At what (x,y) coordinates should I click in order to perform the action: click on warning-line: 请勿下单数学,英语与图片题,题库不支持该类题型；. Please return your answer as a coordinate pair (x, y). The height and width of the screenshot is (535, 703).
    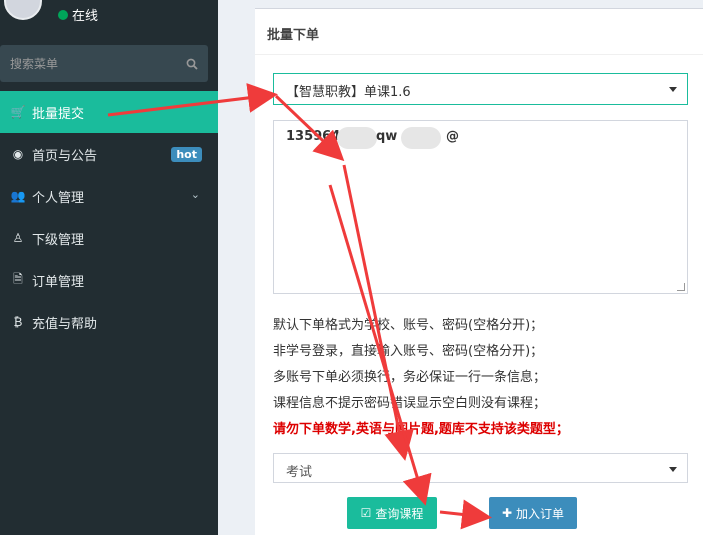
    Looking at the image, I should click on (421, 429).